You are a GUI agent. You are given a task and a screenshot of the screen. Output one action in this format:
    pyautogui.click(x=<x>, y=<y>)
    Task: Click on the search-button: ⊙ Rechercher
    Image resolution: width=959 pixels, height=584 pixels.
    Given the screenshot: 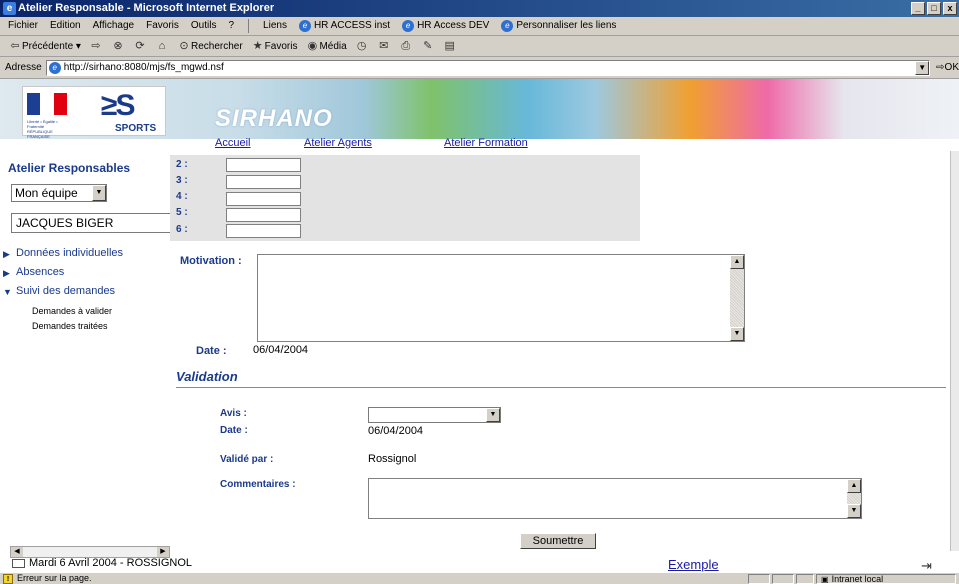 What is the action you would take?
    pyautogui.click(x=210, y=46)
    